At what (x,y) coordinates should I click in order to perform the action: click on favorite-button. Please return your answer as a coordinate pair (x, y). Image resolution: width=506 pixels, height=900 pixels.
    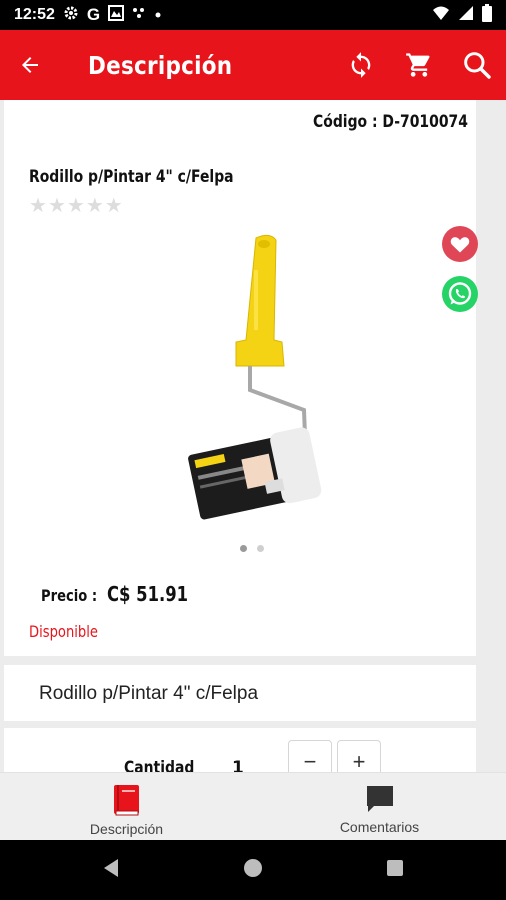
    Looking at the image, I should click on (460, 244).